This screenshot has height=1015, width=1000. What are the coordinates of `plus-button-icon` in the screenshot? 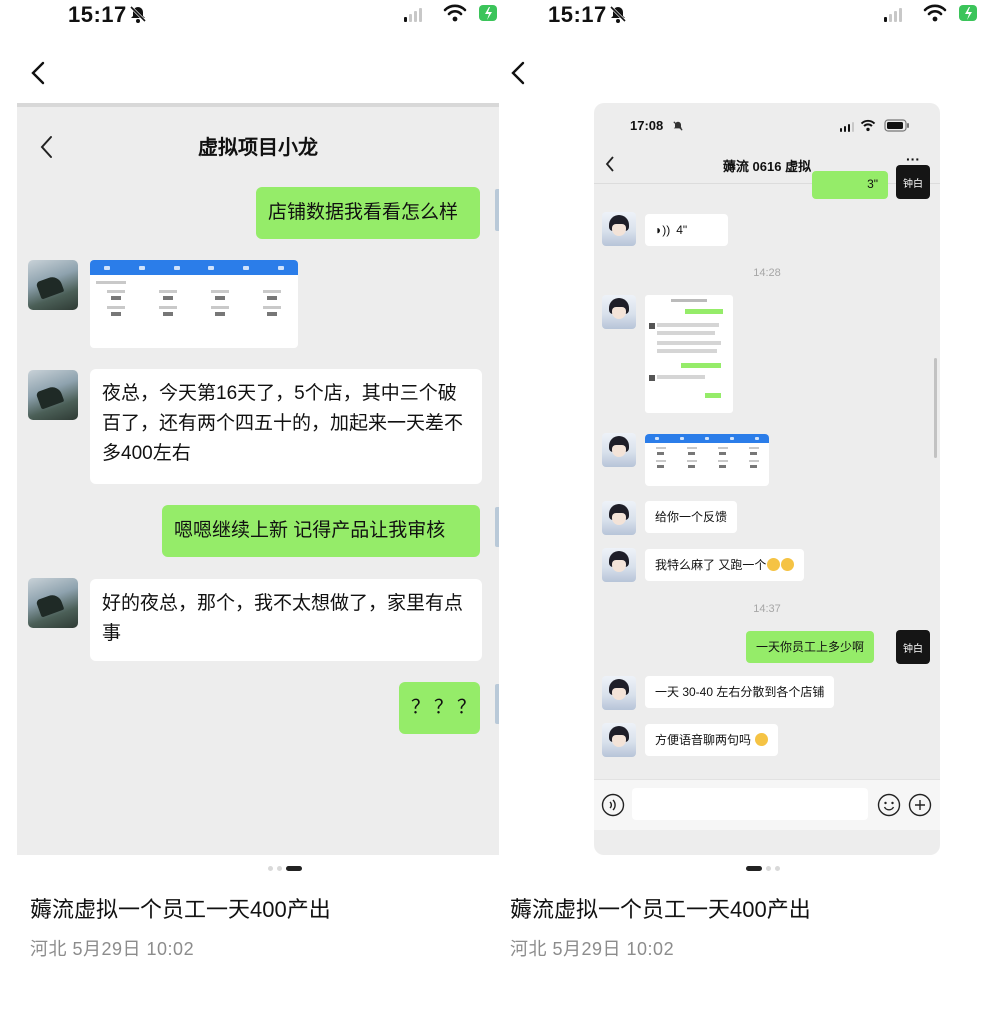 It's located at (920, 805).